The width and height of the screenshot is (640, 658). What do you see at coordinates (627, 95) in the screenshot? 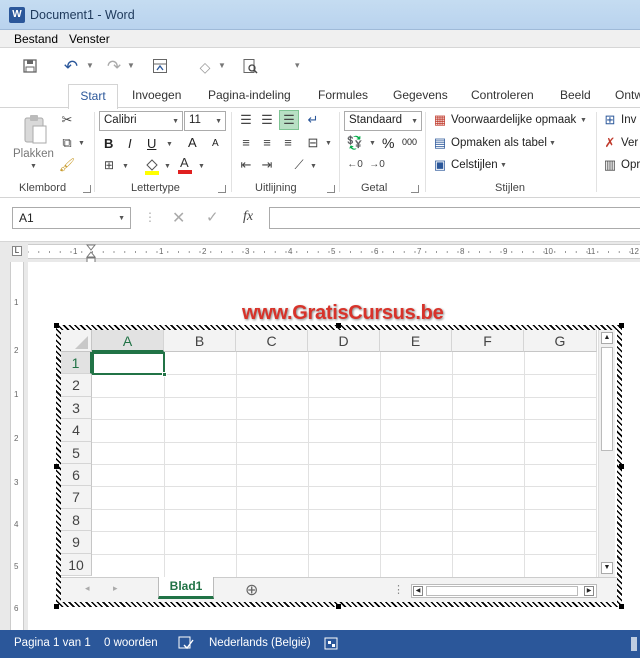
I see `tab-ontwerpen: Ontw` at bounding box center [627, 95].